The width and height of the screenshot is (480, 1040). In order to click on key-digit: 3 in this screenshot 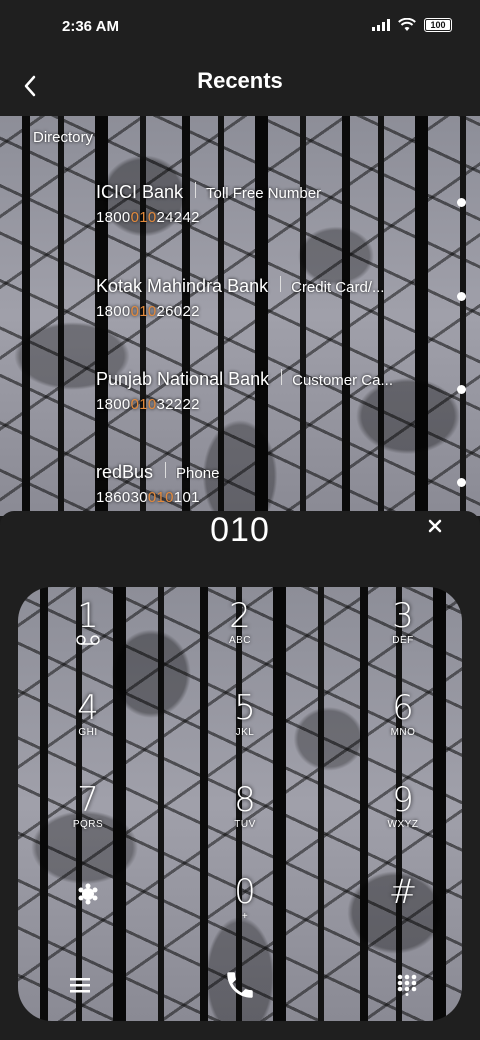, I will do `click(403, 616)`.